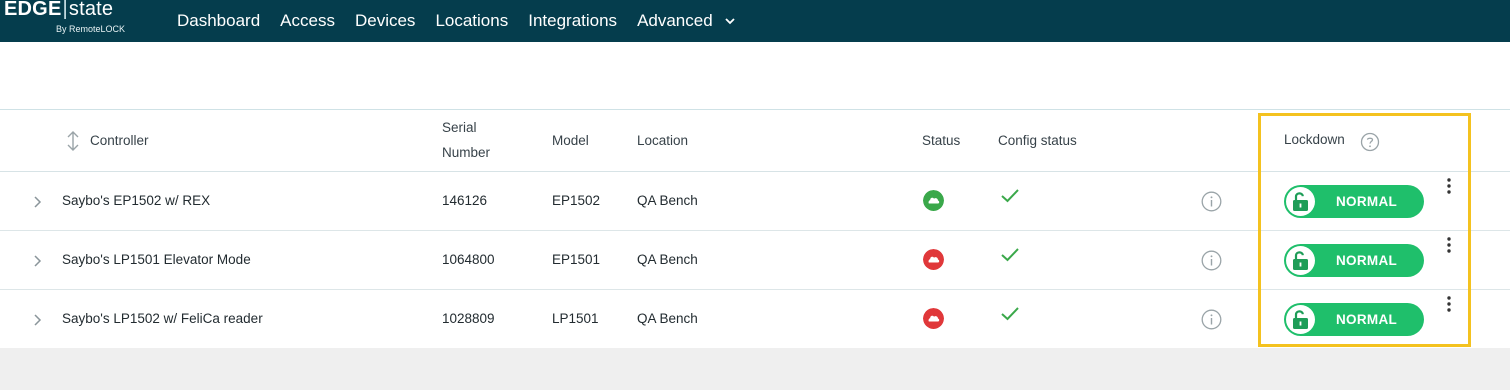  What do you see at coordinates (91, 29) in the screenshot?
I see `logo-tagline: By RemoteLOCK` at bounding box center [91, 29].